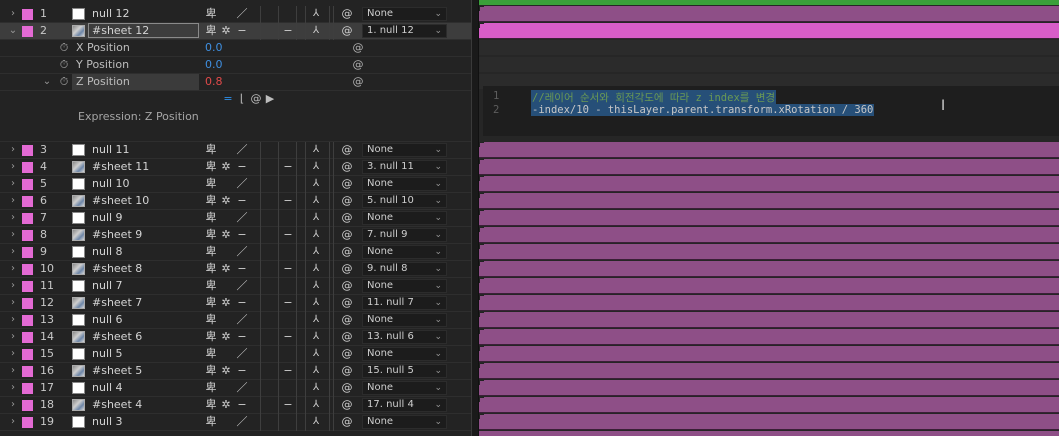 The image size is (1059, 436). Describe the element at coordinates (235, 252) in the screenshot. I see `layer-row: › 9 null 8 卑 ／ ⅄ @ None ⌄` at that location.